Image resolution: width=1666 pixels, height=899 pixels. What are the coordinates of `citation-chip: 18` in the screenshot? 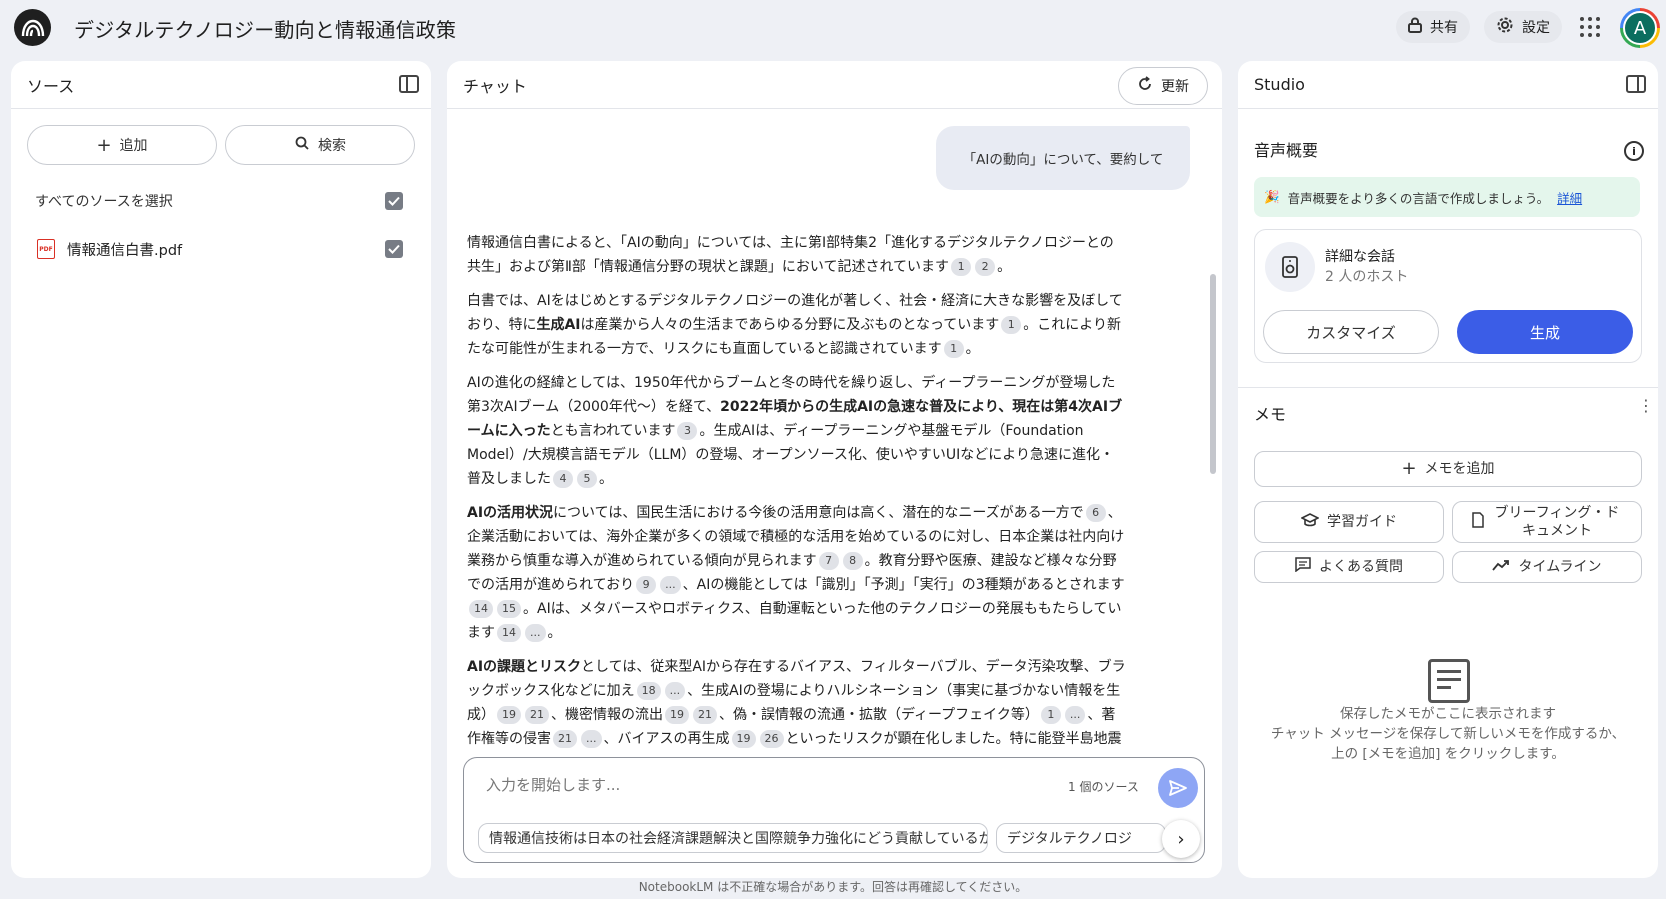 It's located at (648, 691).